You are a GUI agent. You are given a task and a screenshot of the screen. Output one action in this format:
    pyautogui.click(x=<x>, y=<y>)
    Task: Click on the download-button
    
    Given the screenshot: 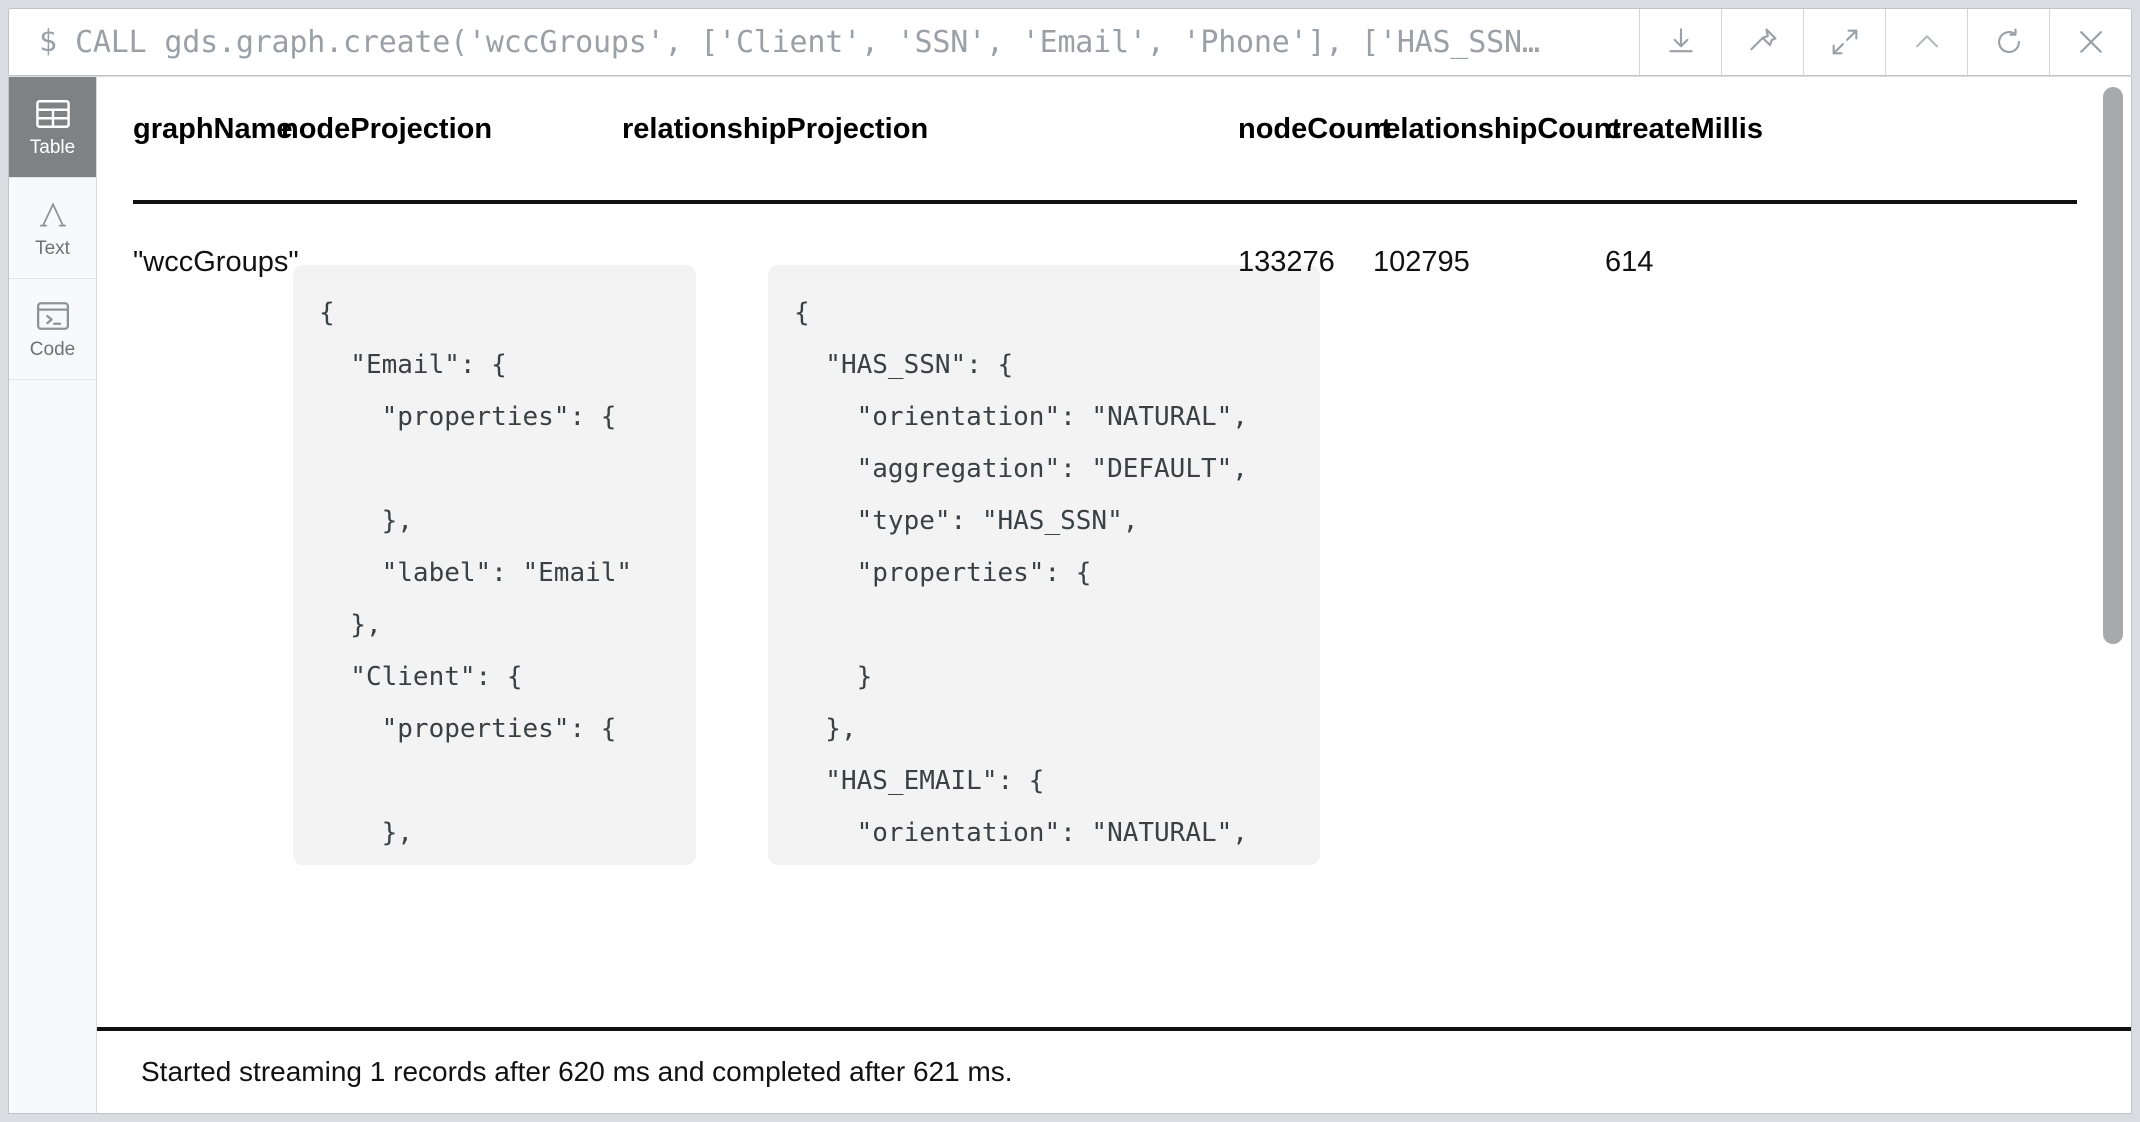 What is the action you would take?
    pyautogui.click(x=1680, y=42)
    